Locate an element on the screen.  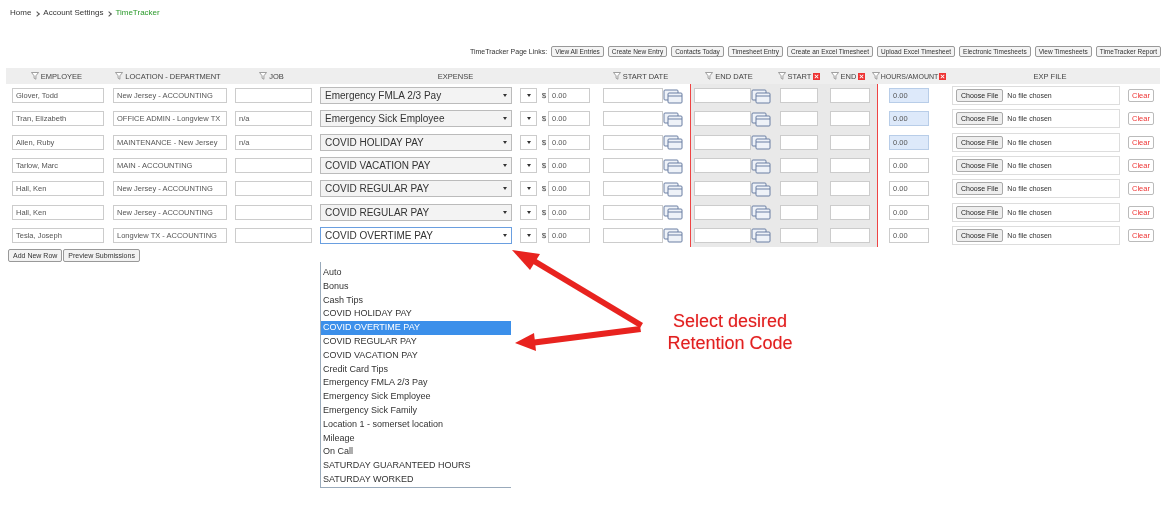
dropdown-option: SATURDAY GUARANTEED HOURS is located at coordinates (416, 466).